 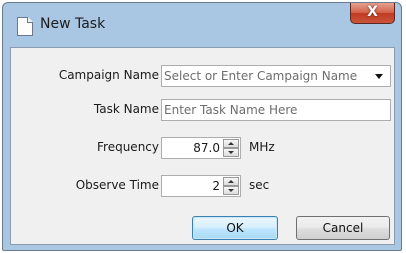 What do you see at coordinates (108, 75) in the screenshot?
I see `campaign-name-label: Campaign Name` at bounding box center [108, 75].